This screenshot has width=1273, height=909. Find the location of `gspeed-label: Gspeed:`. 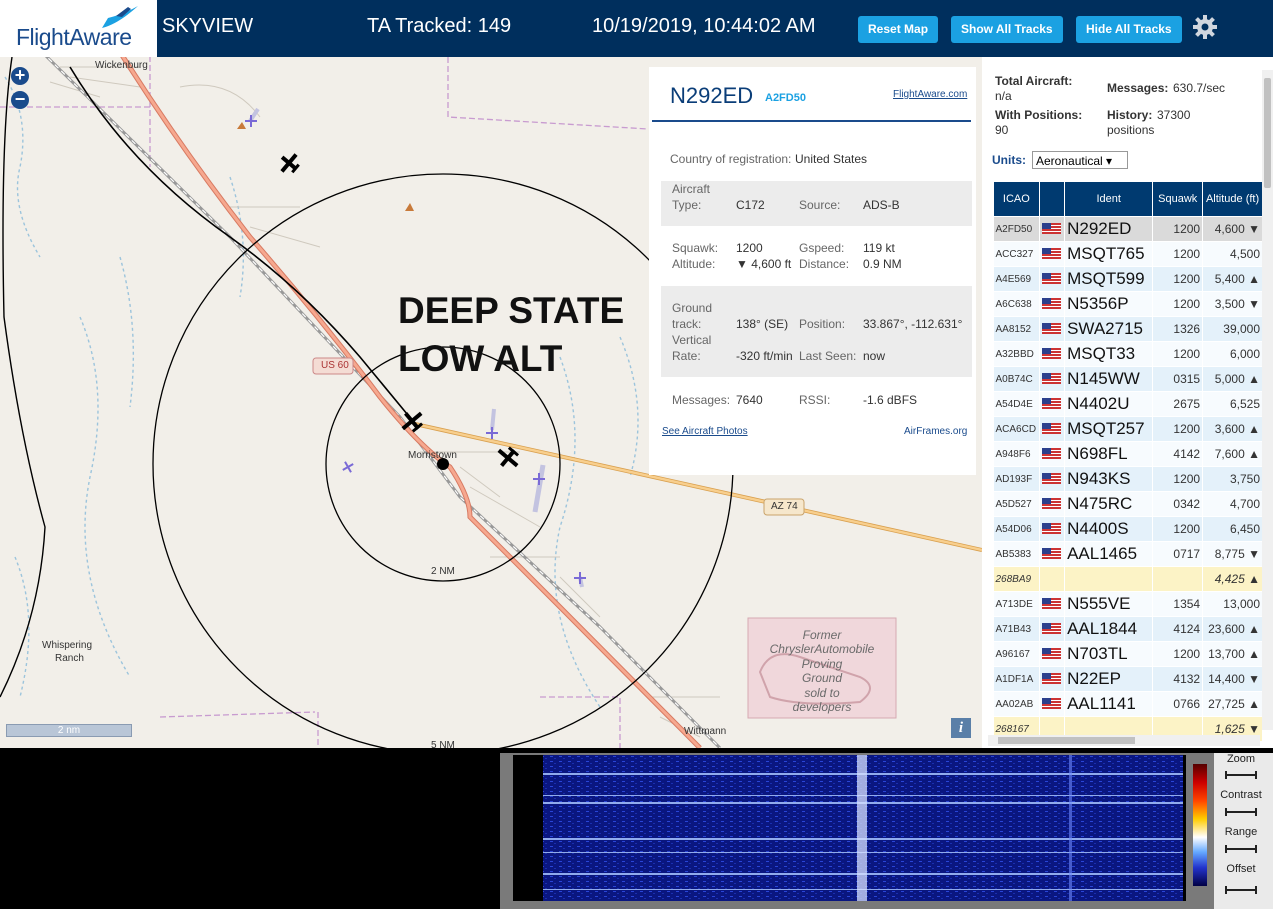

gspeed-label: Gspeed: is located at coordinates (822, 248).